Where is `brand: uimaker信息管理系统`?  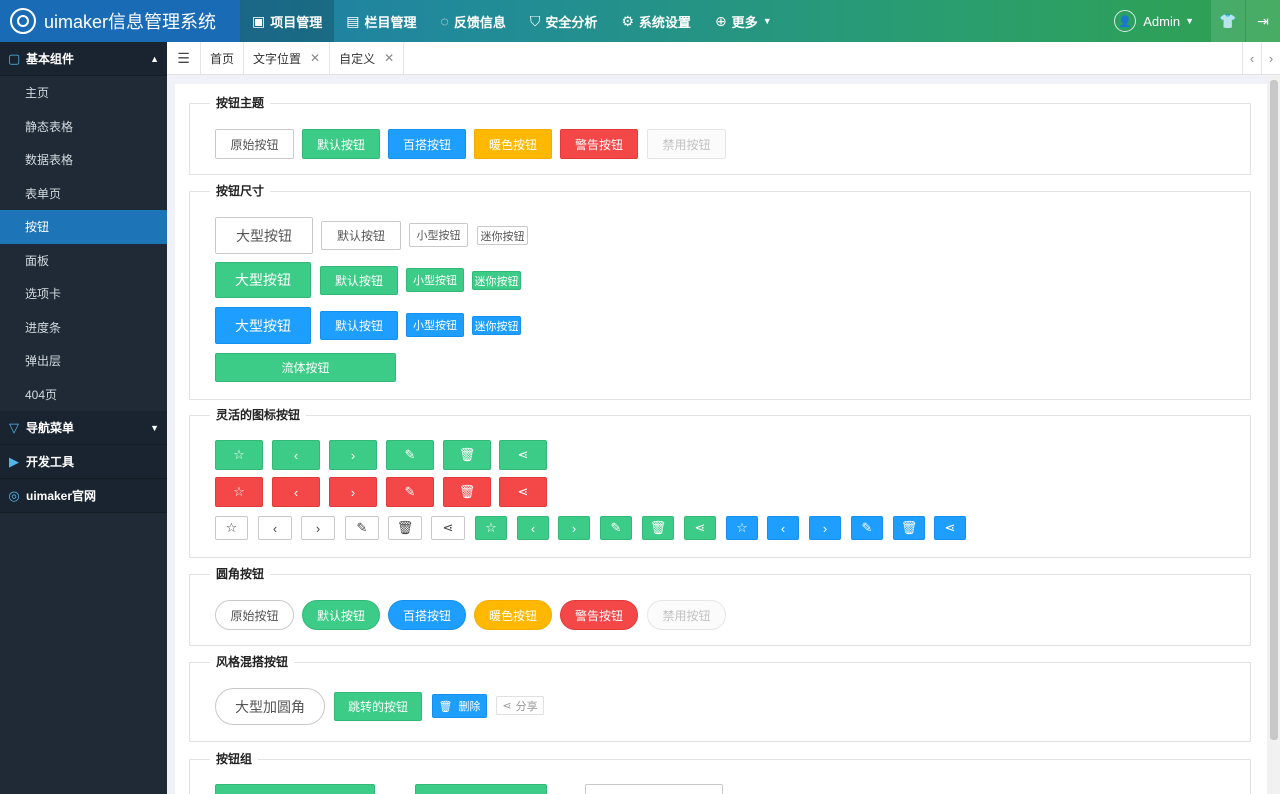
brand: uimaker信息管理系统 is located at coordinates (120, 21).